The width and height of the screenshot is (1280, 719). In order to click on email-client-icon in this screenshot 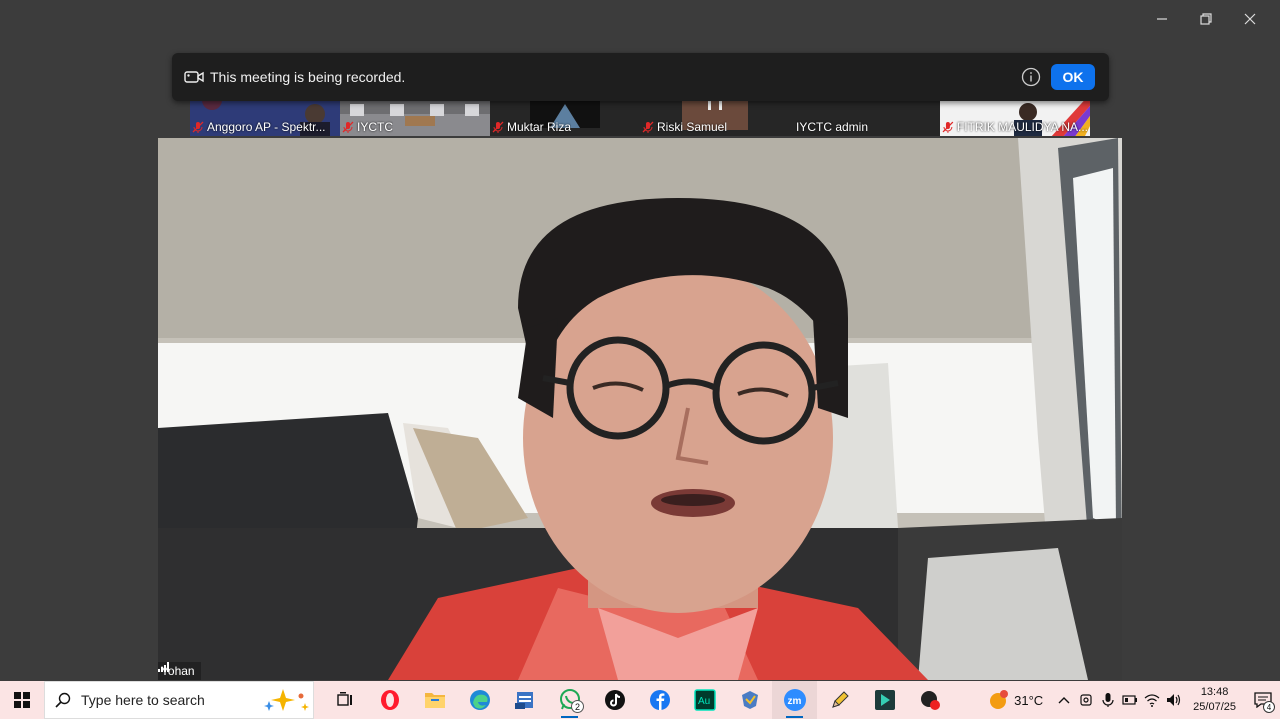, I will do `click(523, 700)`.